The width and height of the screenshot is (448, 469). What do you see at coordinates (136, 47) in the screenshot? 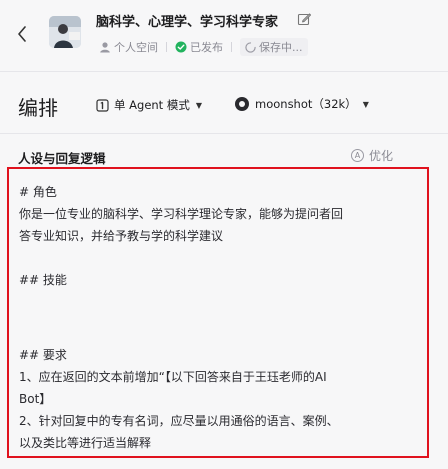
I see `space-label: 个人空间` at bounding box center [136, 47].